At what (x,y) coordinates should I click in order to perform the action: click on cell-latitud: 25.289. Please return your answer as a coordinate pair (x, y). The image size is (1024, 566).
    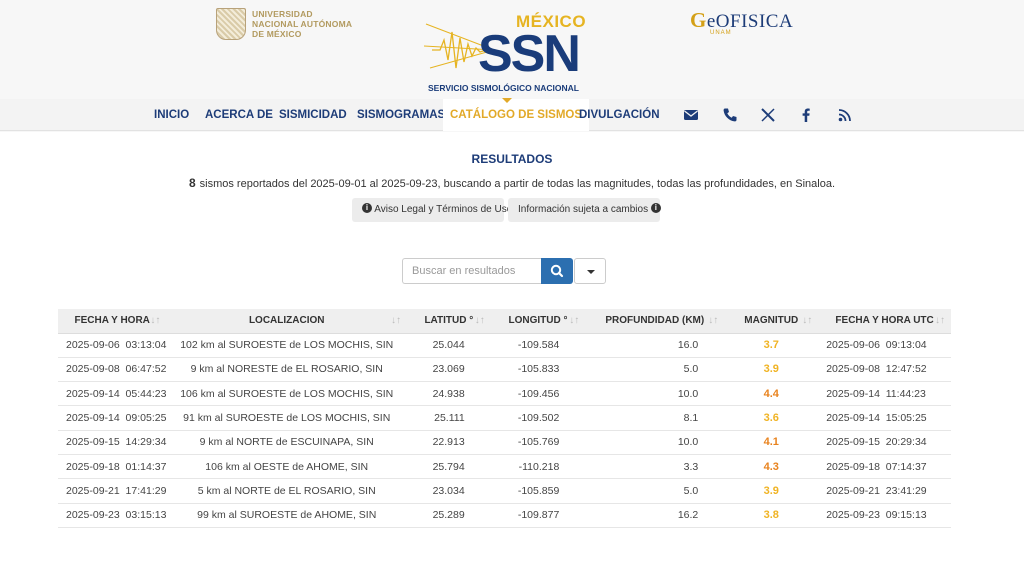
    Looking at the image, I should click on (449, 515).